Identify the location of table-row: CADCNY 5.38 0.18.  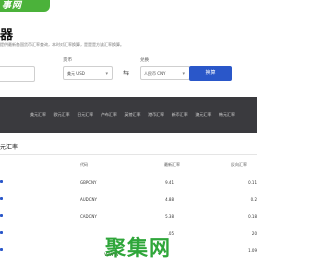
(128, 223).